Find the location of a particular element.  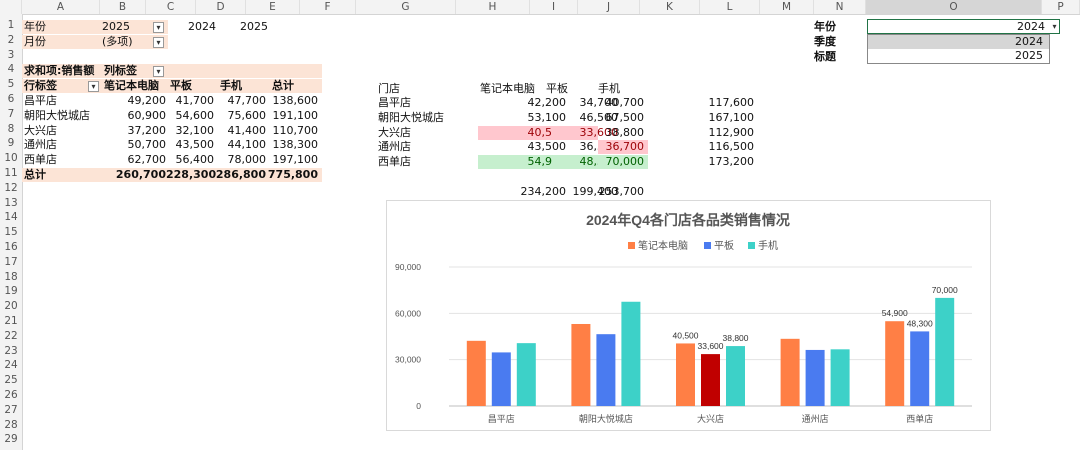

table2-cell: 70,000 is located at coordinates (625, 162).